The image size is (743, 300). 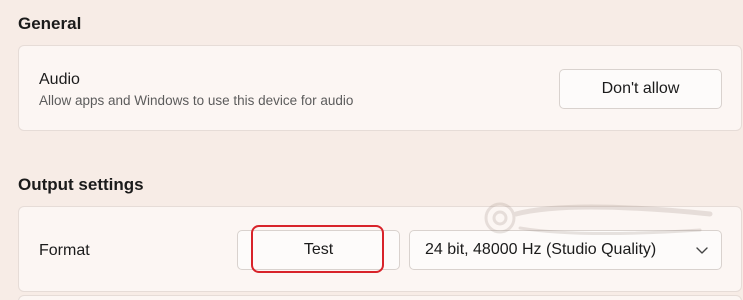 I want to click on general-section-title: General, so click(x=50, y=23).